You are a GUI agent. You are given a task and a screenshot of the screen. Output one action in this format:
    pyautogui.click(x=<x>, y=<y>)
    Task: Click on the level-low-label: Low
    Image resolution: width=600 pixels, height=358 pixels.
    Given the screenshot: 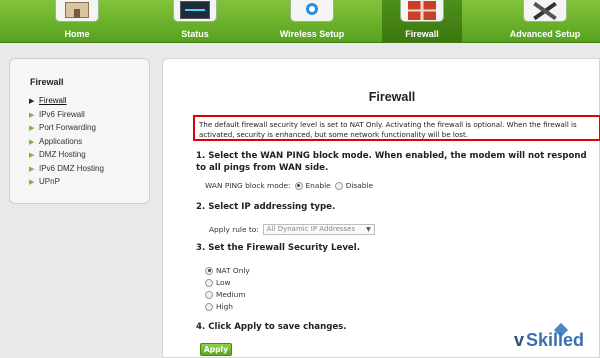 What is the action you would take?
    pyautogui.click(x=223, y=282)
    